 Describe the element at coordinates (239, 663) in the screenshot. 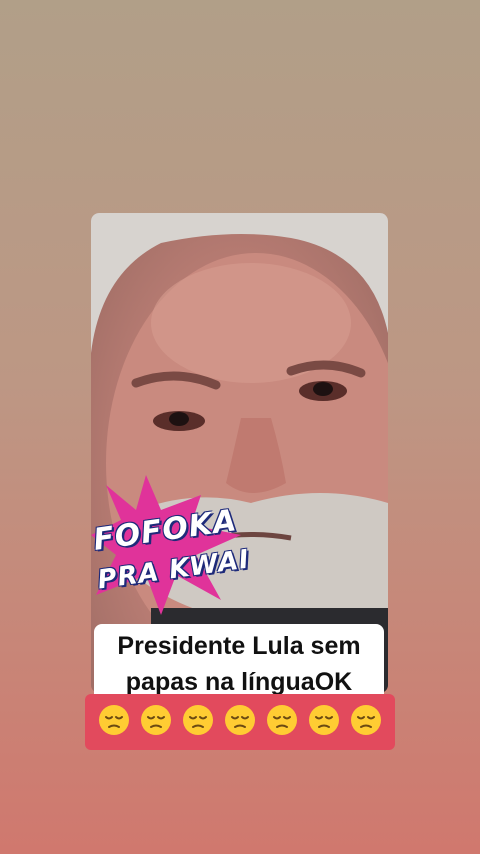

I see `caption-text: Presidente Lula sem papas na línguaOK` at that location.